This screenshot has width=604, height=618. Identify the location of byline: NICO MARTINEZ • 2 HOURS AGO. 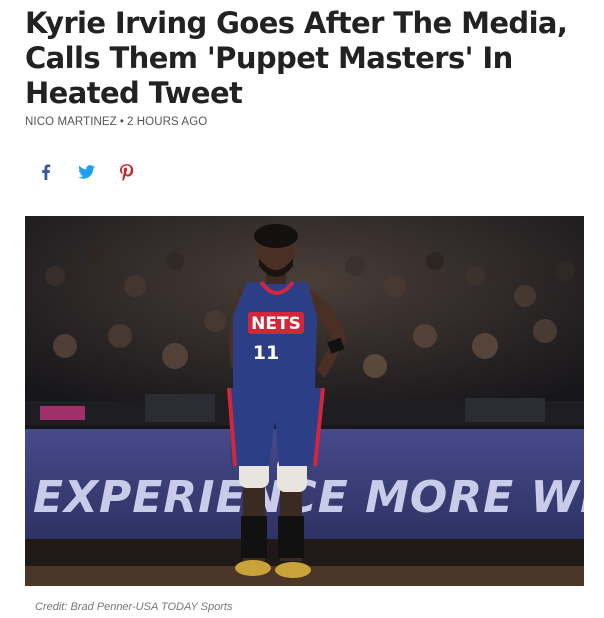
(116, 122).